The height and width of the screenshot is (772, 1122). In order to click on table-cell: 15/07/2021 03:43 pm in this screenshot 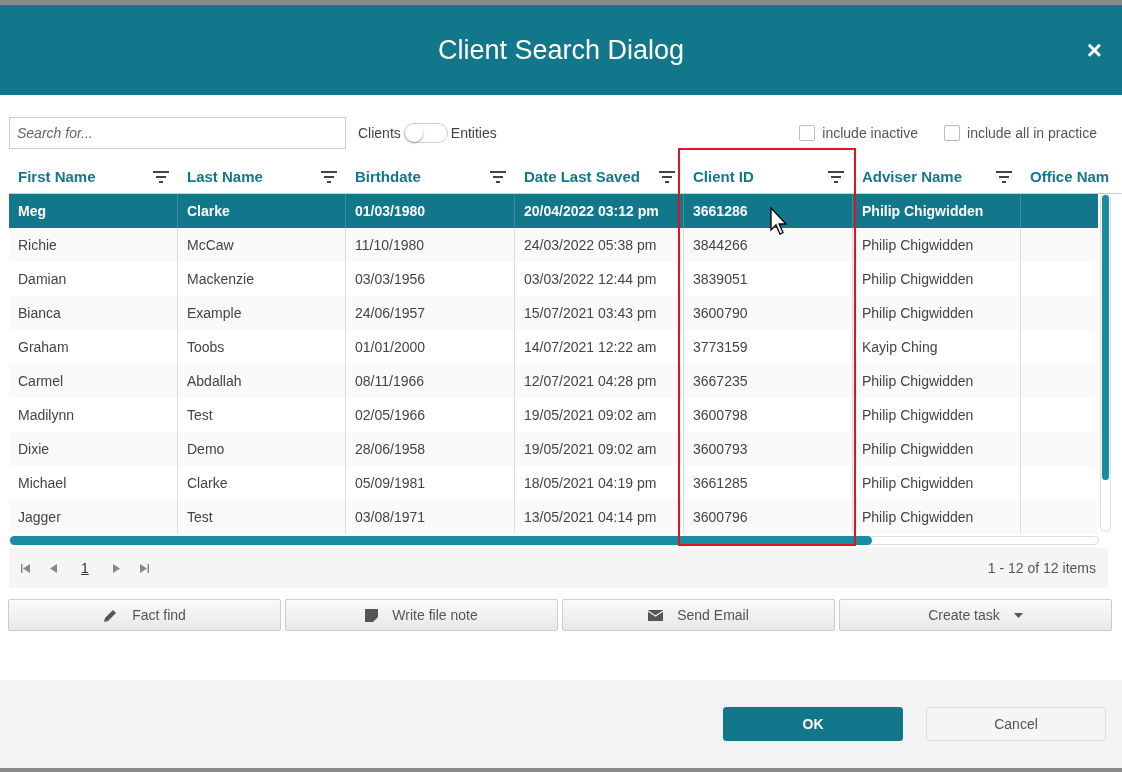, I will do `click(599, 313)`.